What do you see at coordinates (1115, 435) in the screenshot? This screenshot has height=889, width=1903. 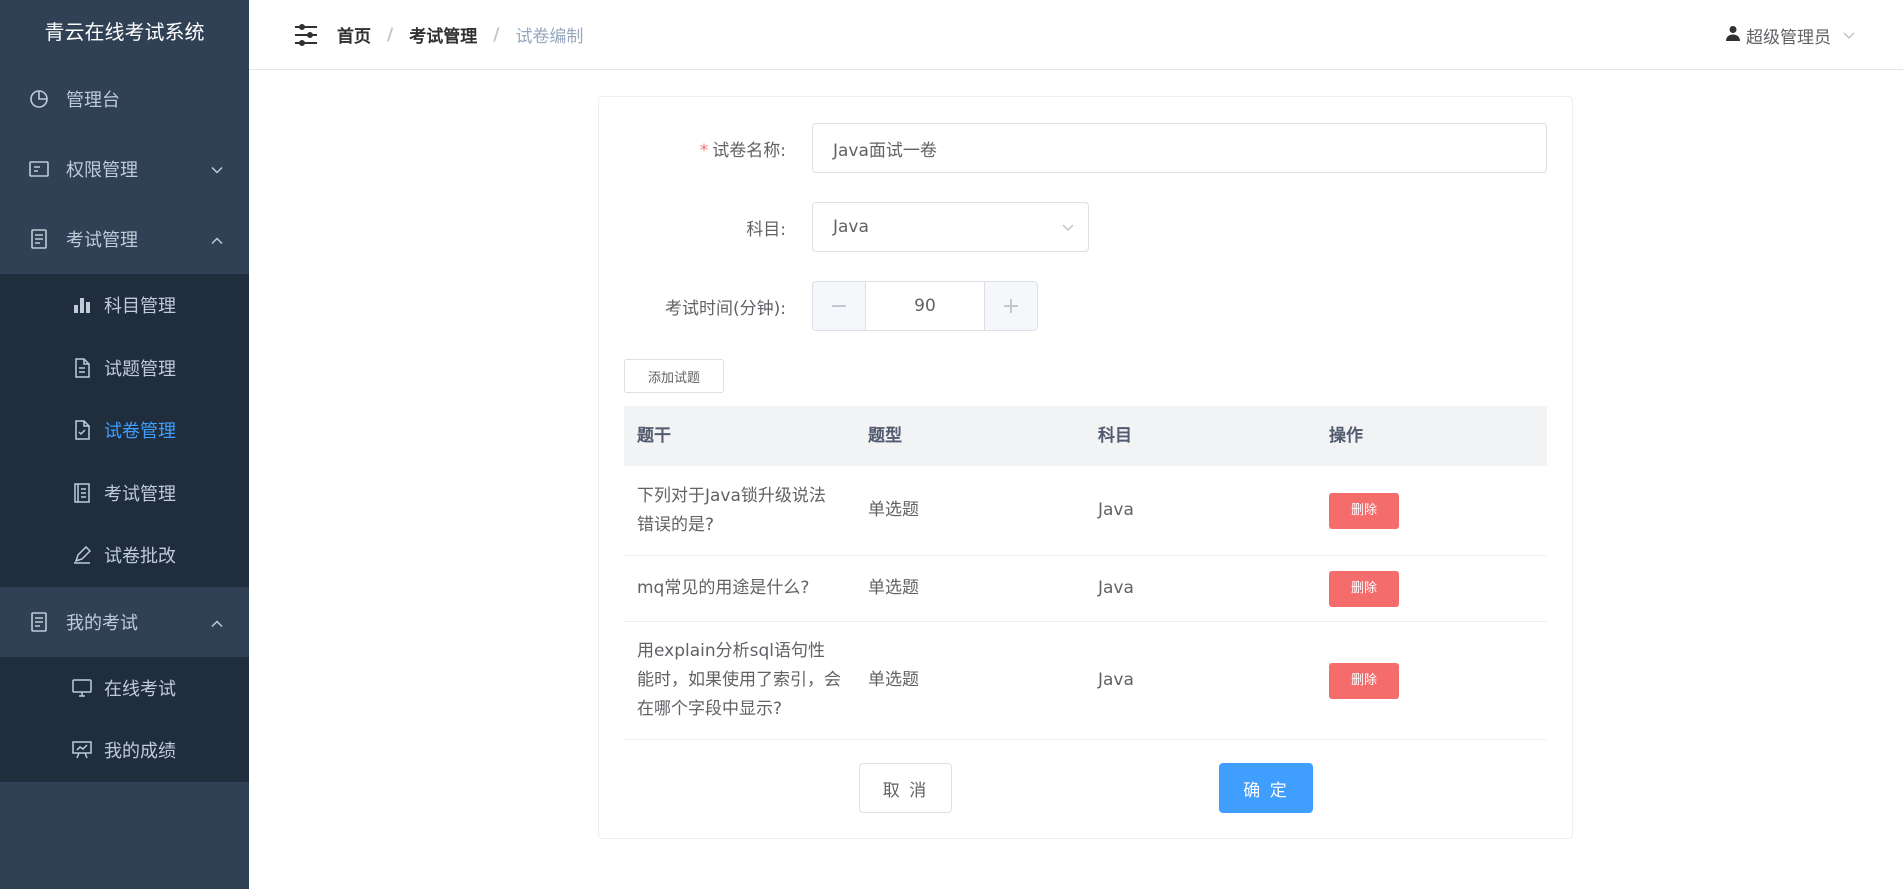 I see `column-header: 科目` at bounding box center [1115, 435].